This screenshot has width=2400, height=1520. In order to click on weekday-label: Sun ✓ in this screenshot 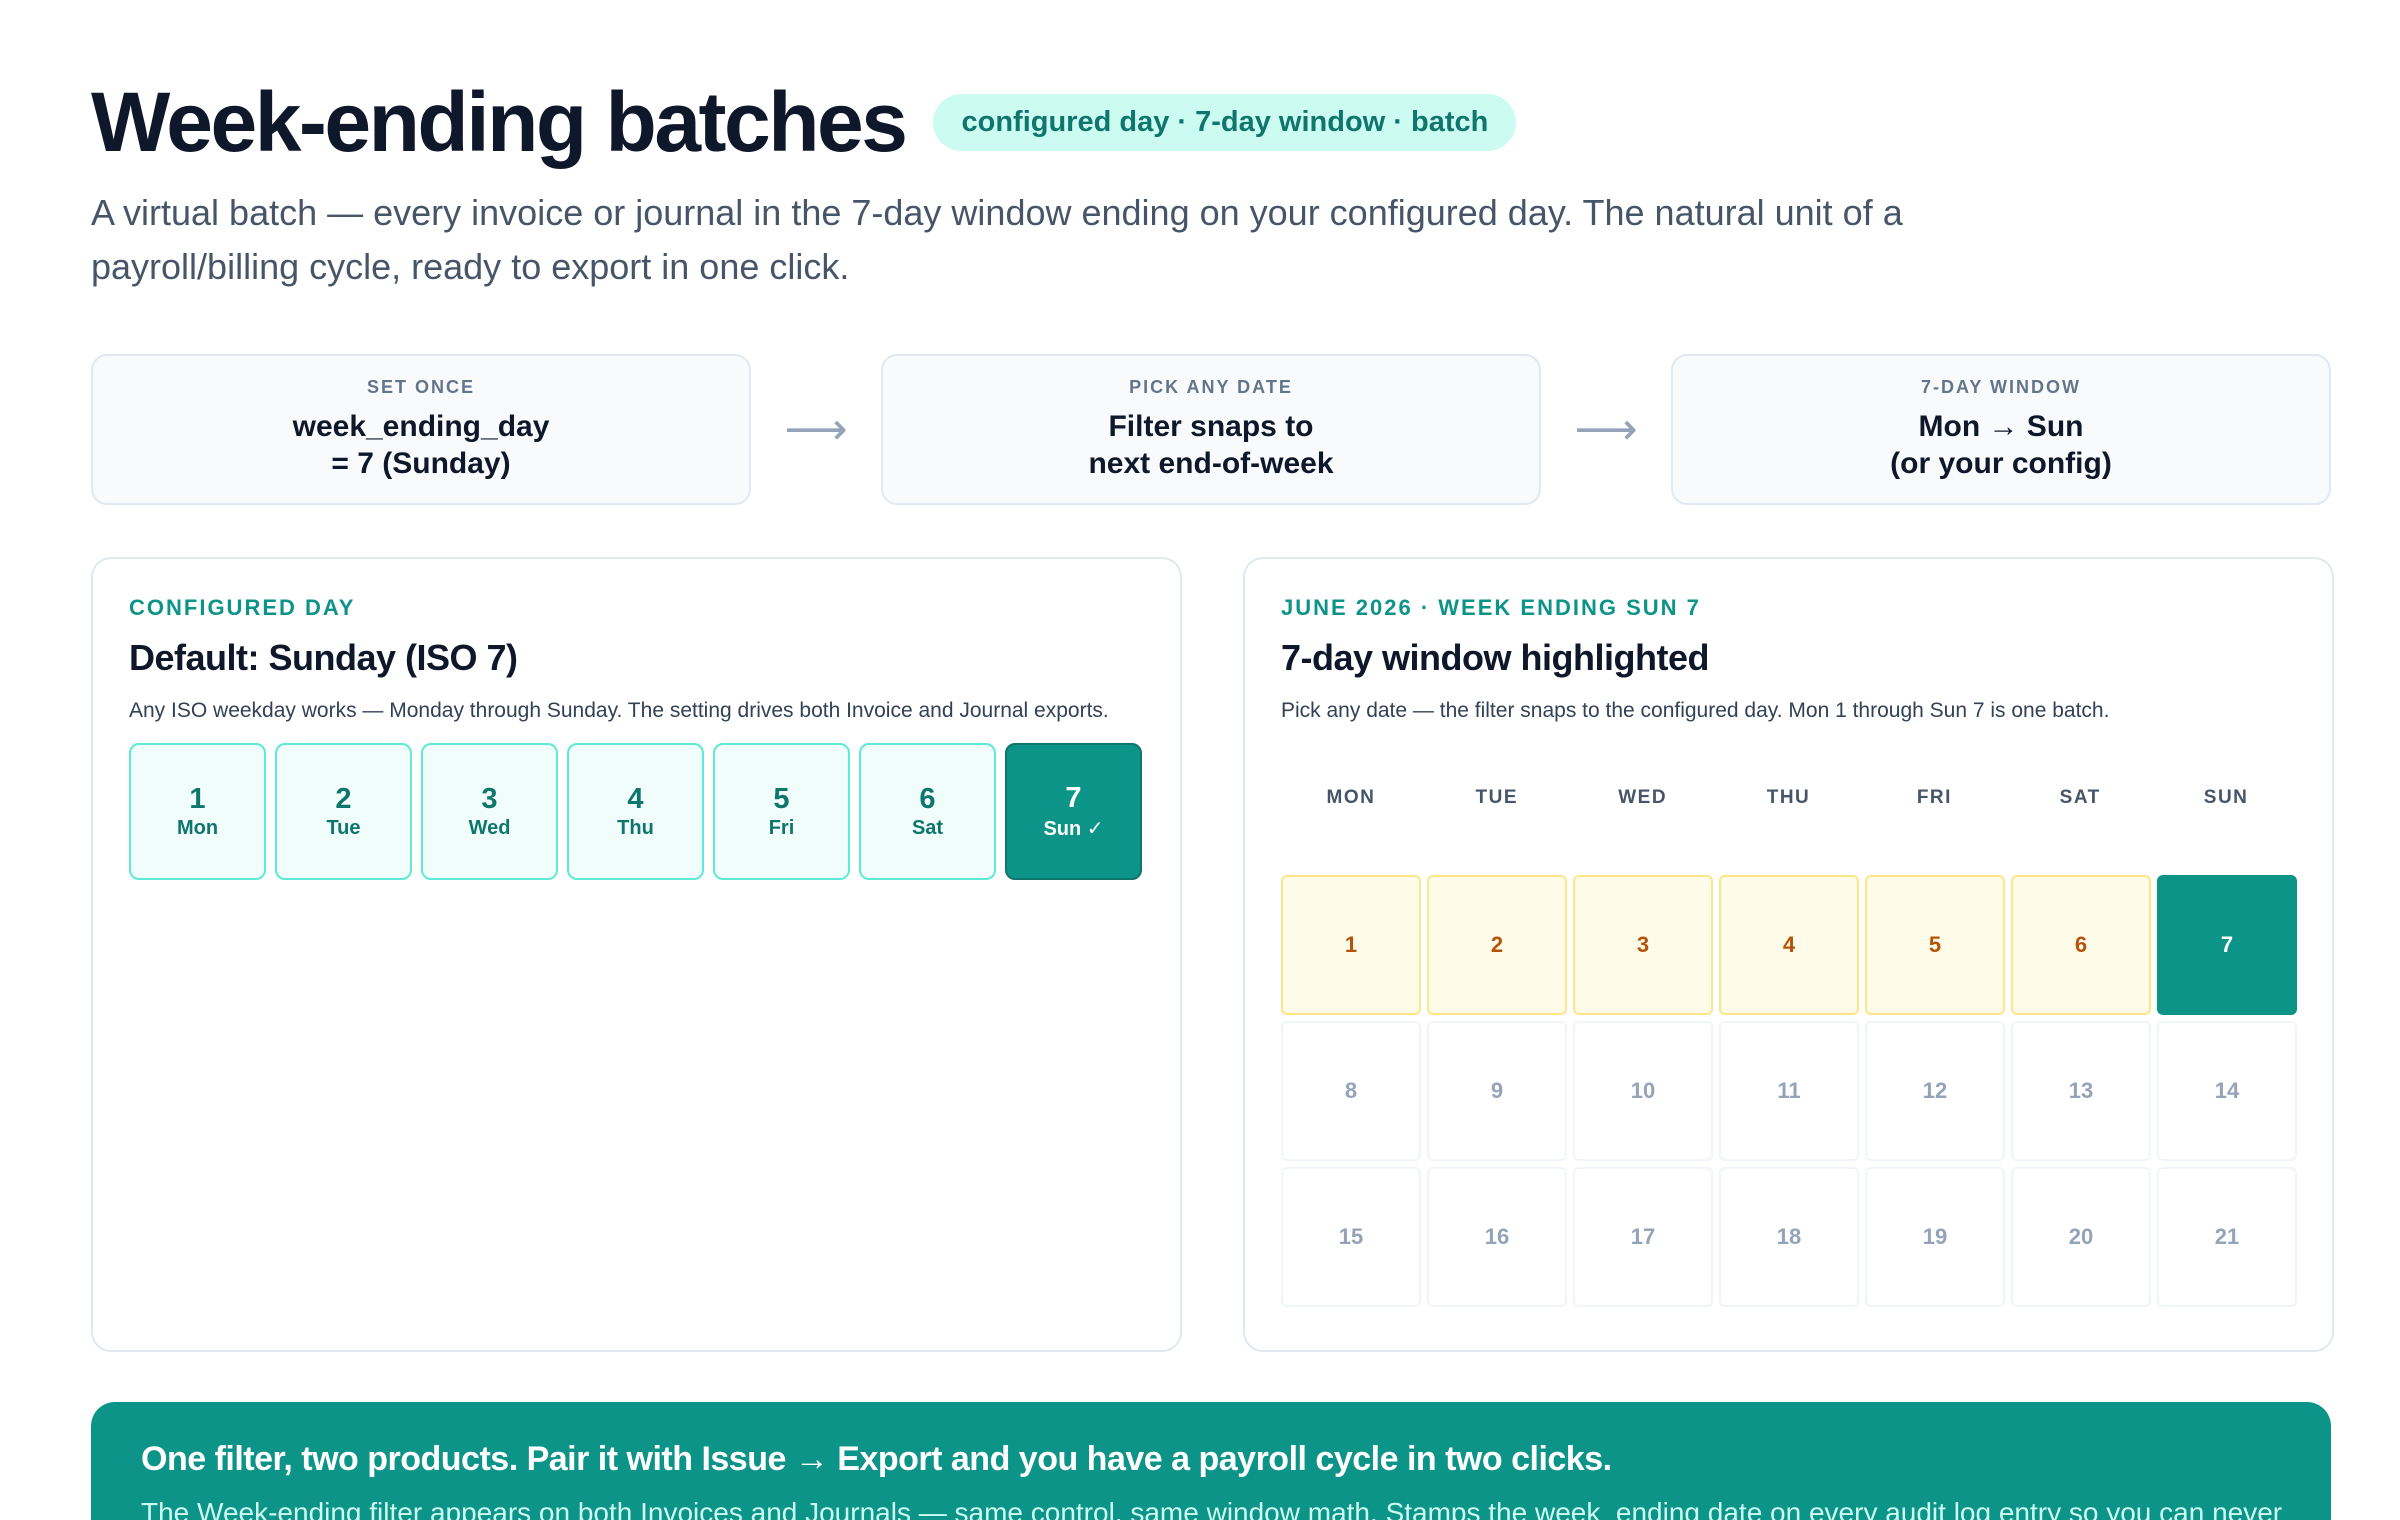, I will do `click(1073, 829)`.